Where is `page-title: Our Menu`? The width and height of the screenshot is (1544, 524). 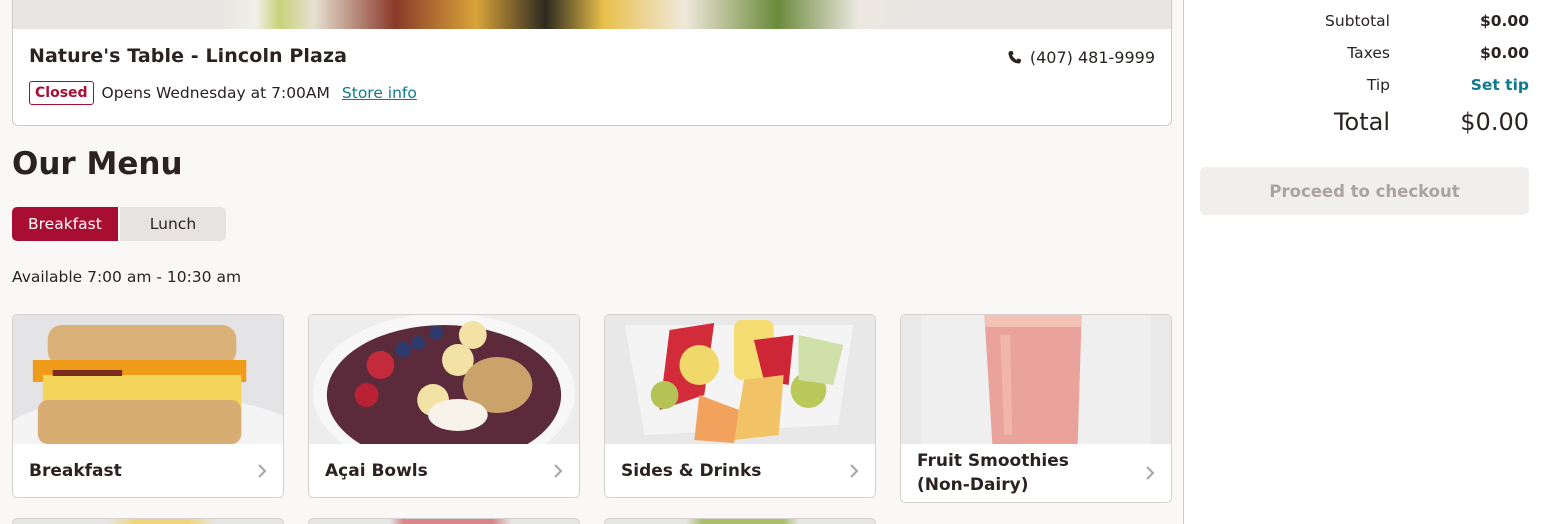 page-title: Our Menu is located at coordinates (97, 164).